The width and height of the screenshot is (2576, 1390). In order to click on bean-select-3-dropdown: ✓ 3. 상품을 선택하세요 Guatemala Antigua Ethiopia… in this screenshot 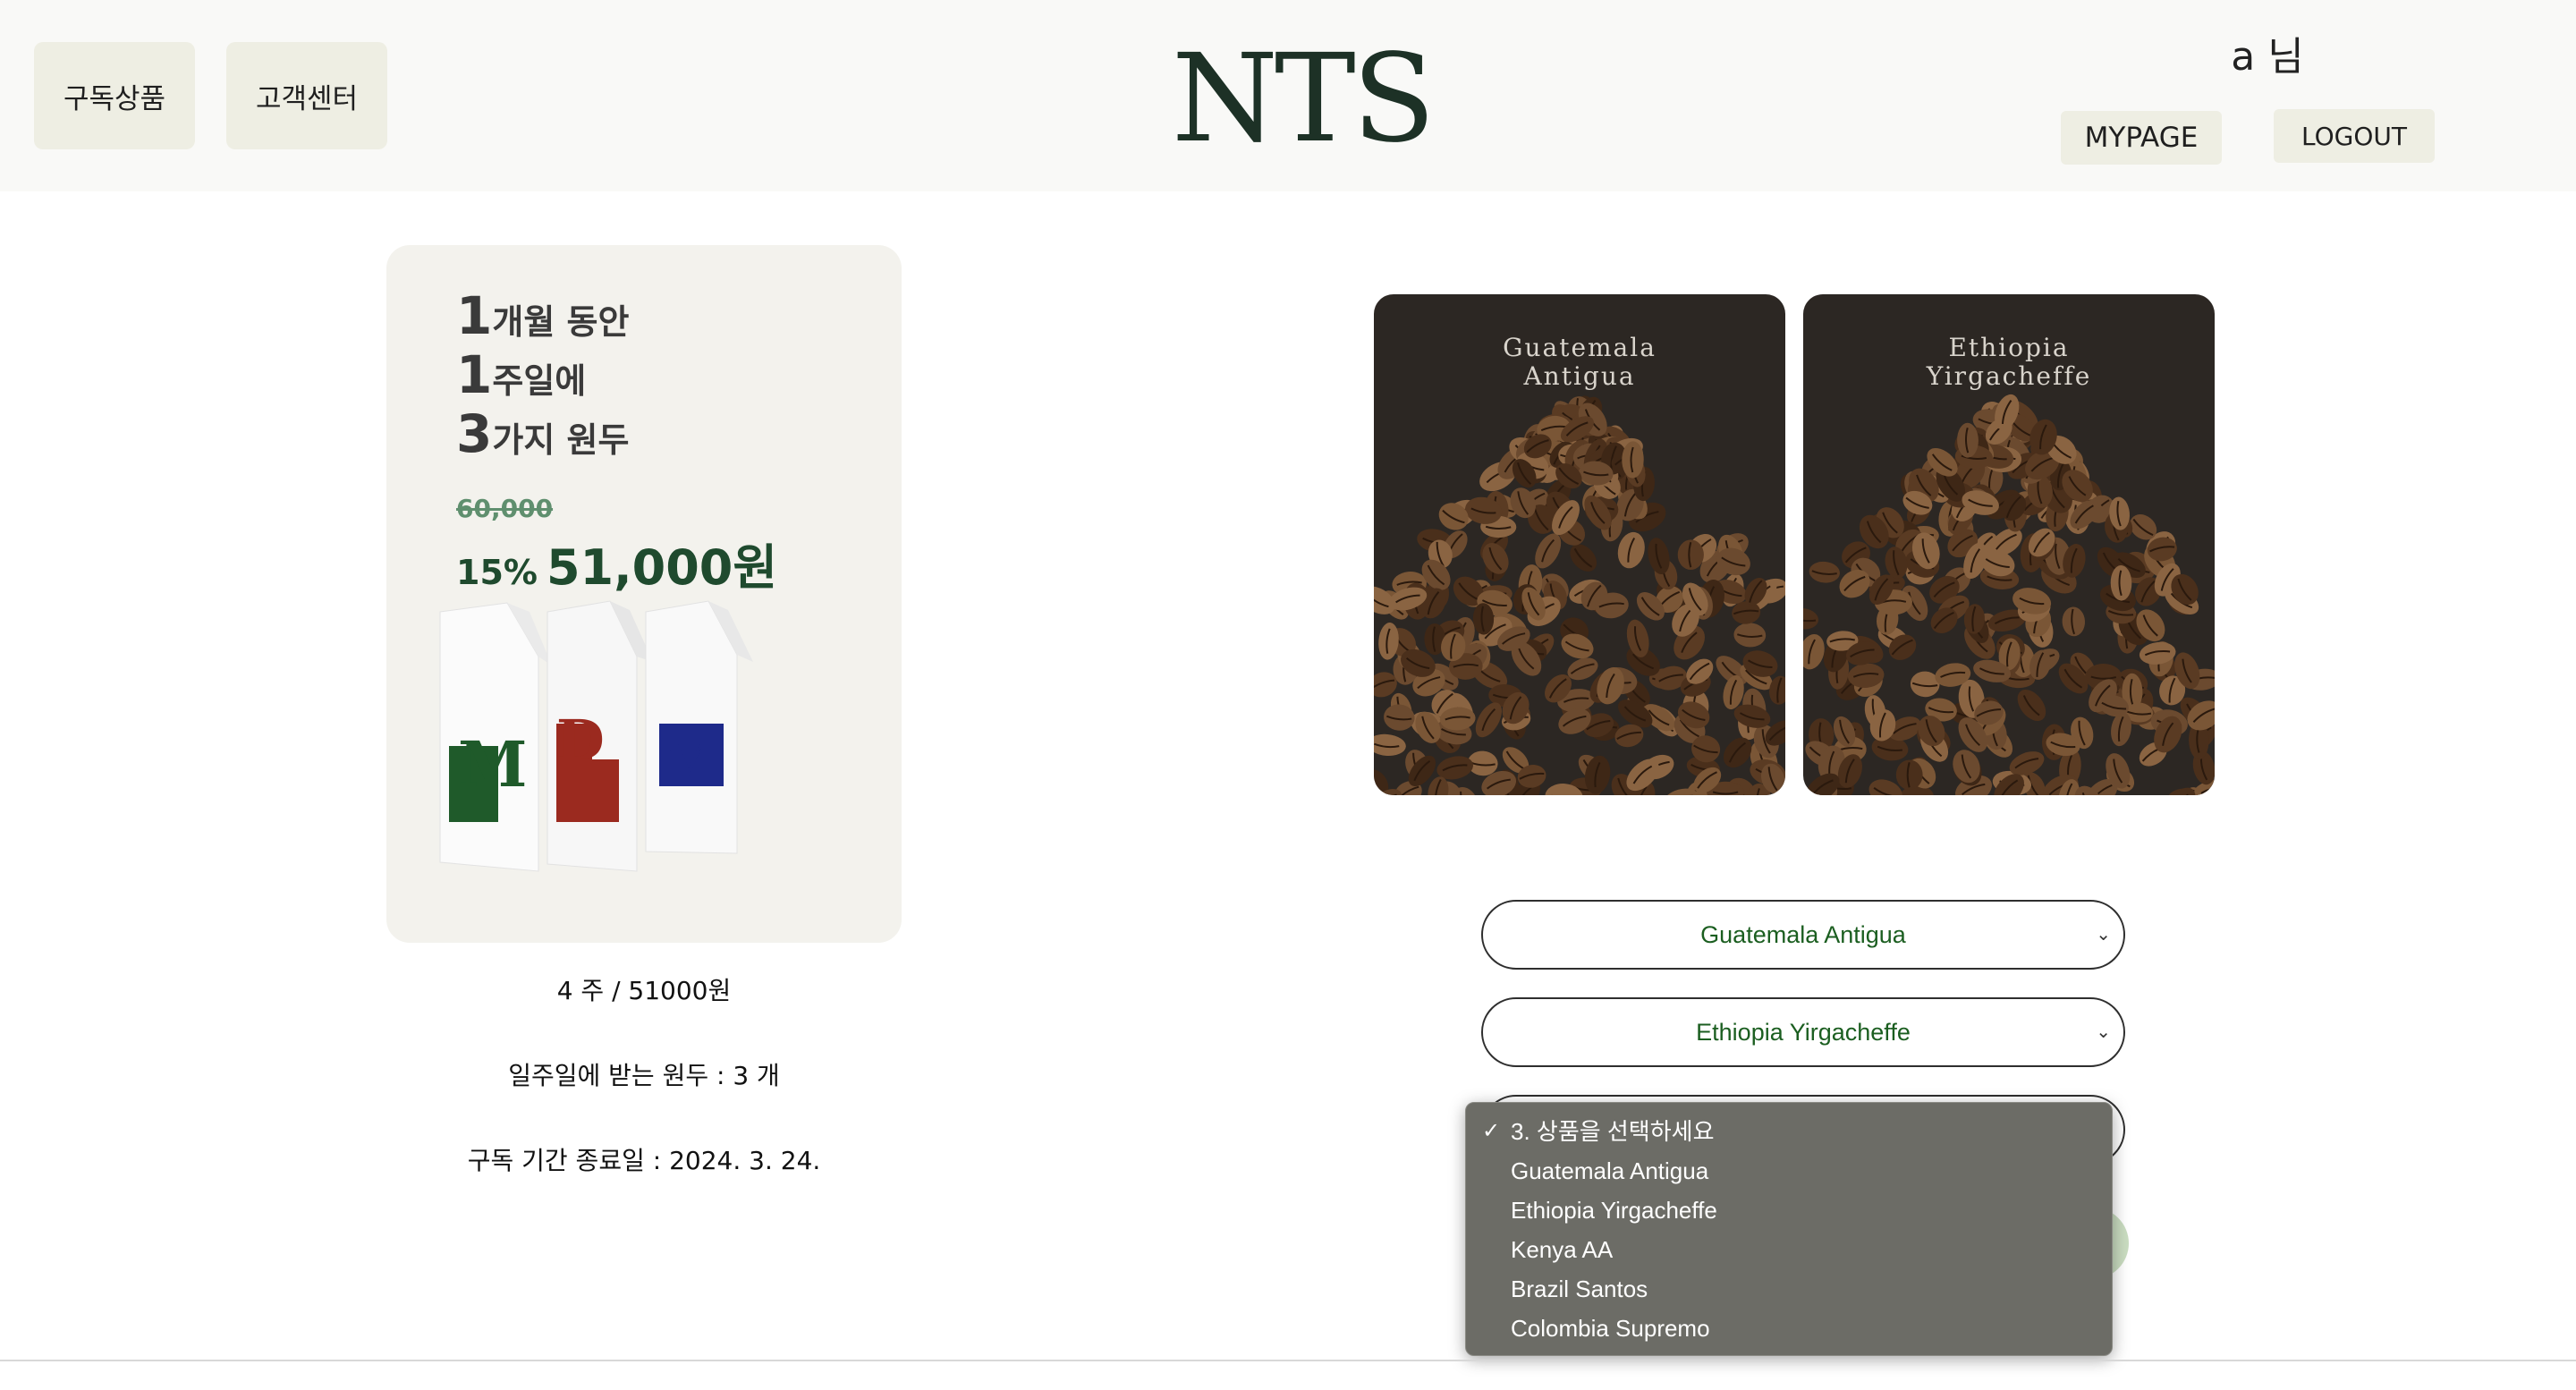, I will do `click(1789, 1229)`.